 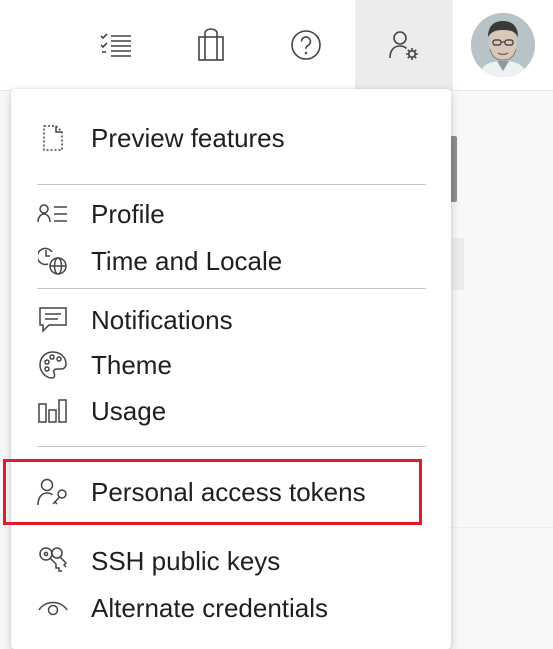 What do you see at coordinates (53, 365) in the screenshot?
I see `theme-icon` at bounding box center [53, 365].